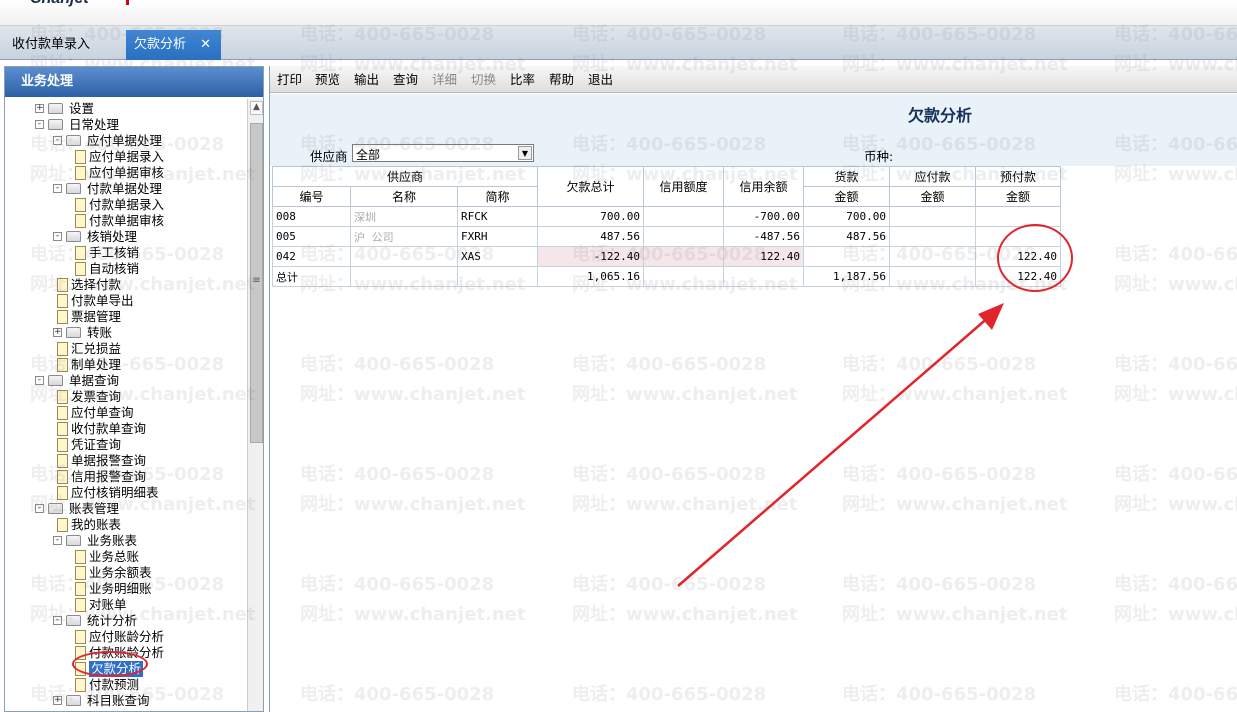  Describe the element at coordinates (404, 256) in the screenshot. I see `cell-name` at that location.